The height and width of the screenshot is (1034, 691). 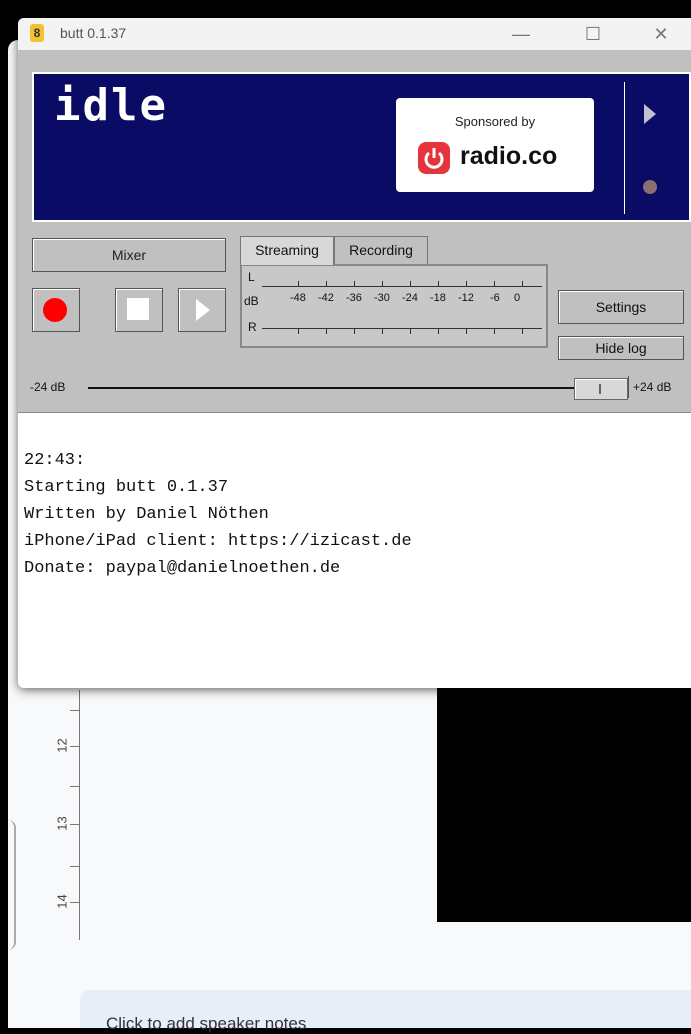 What do you see at coordinates (521, 34) in the screenshot?
I see `minimize-button: —` at bounding box center [521, 34].